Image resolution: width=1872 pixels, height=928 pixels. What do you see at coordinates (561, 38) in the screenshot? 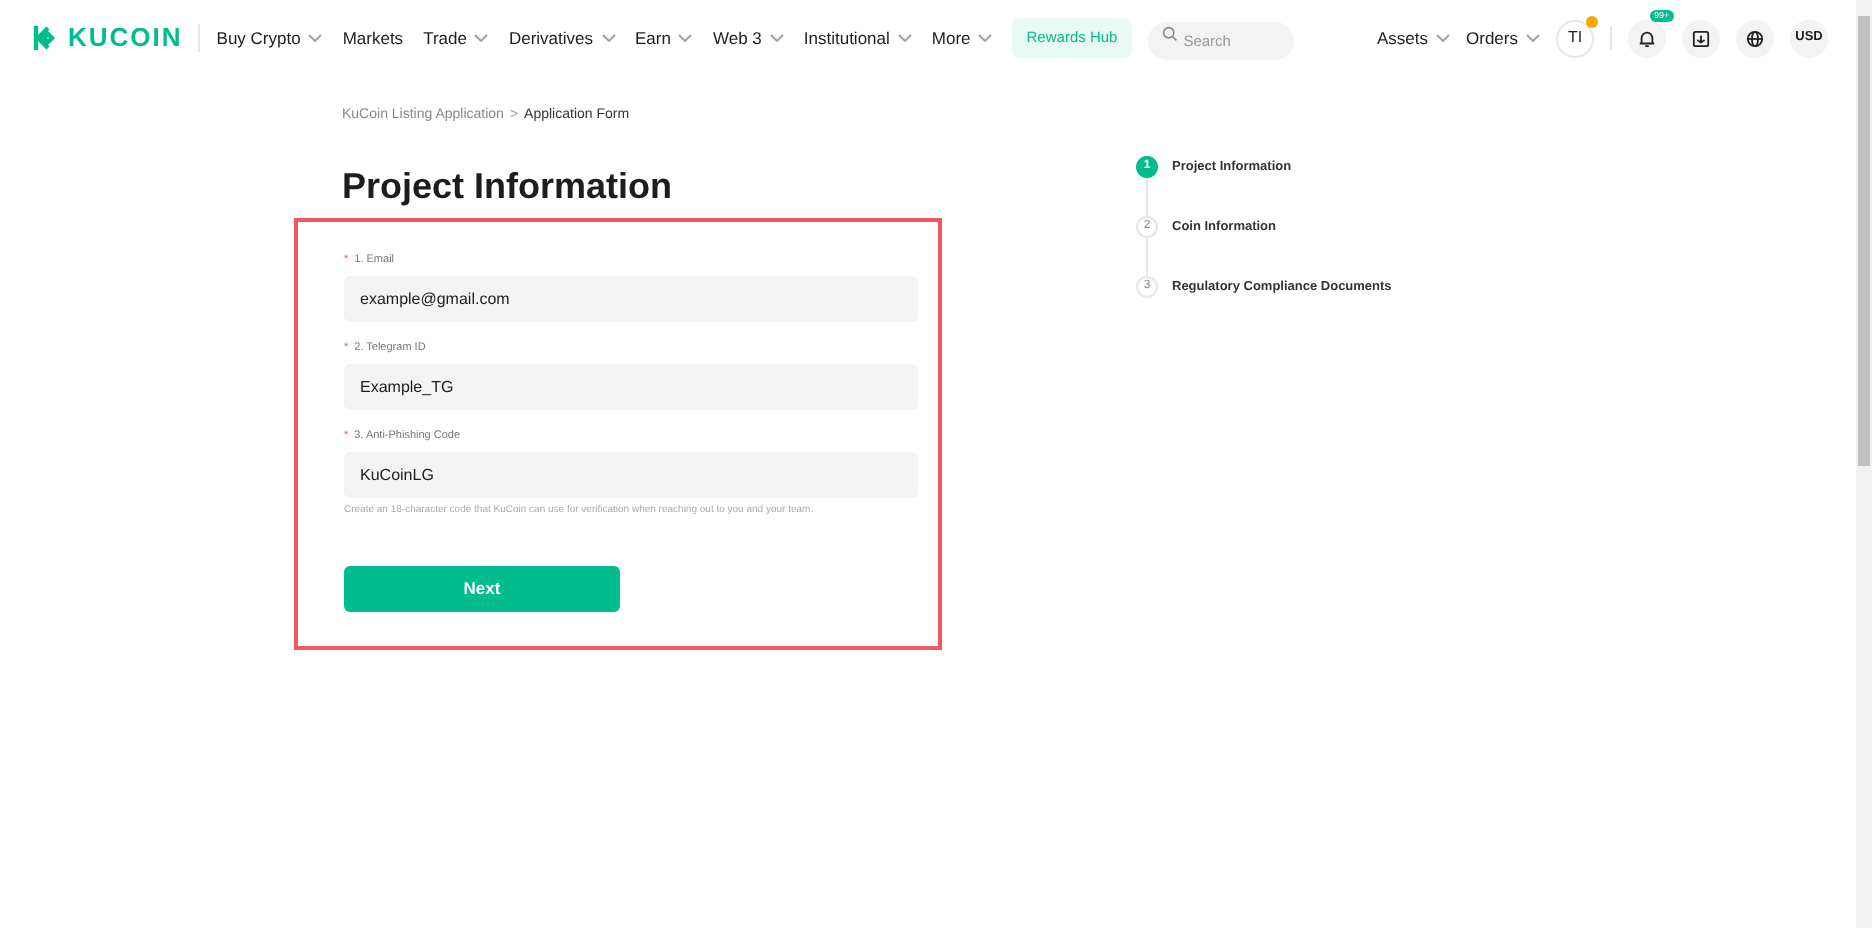
I see `nav-menu-item: Derivatives` at bounding box center [561, 38].